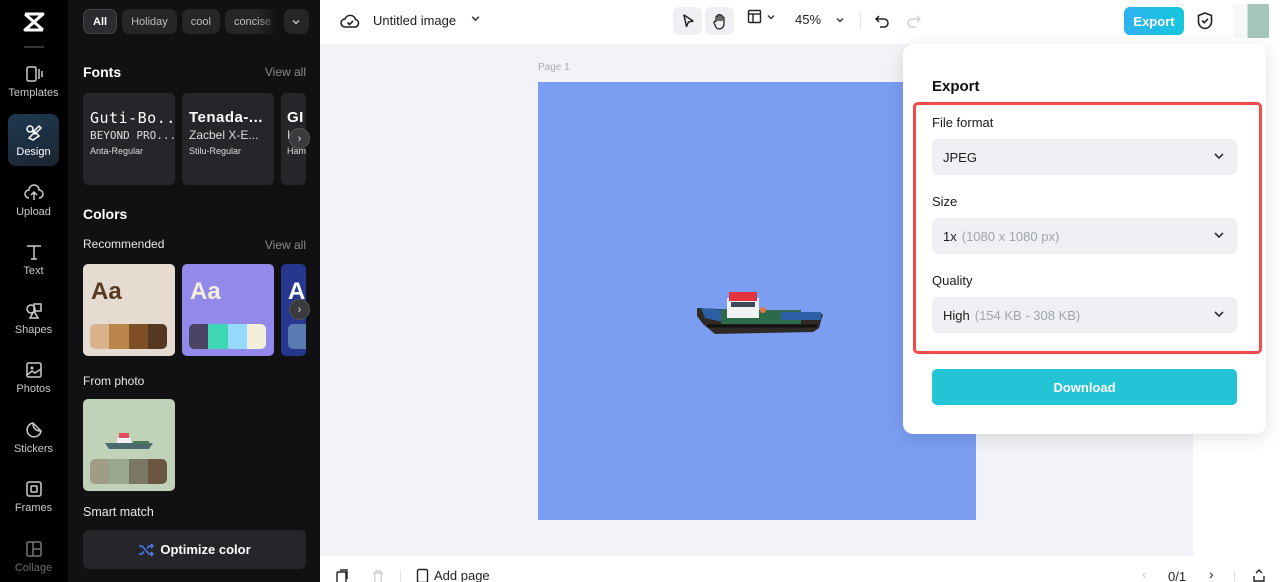 This screenshot has width=1280, height=582. What do you see at coordinates (117, 151) in the screenshot?
I see `font-card-name: Anta-Regular` at bounding box center [117, 151].